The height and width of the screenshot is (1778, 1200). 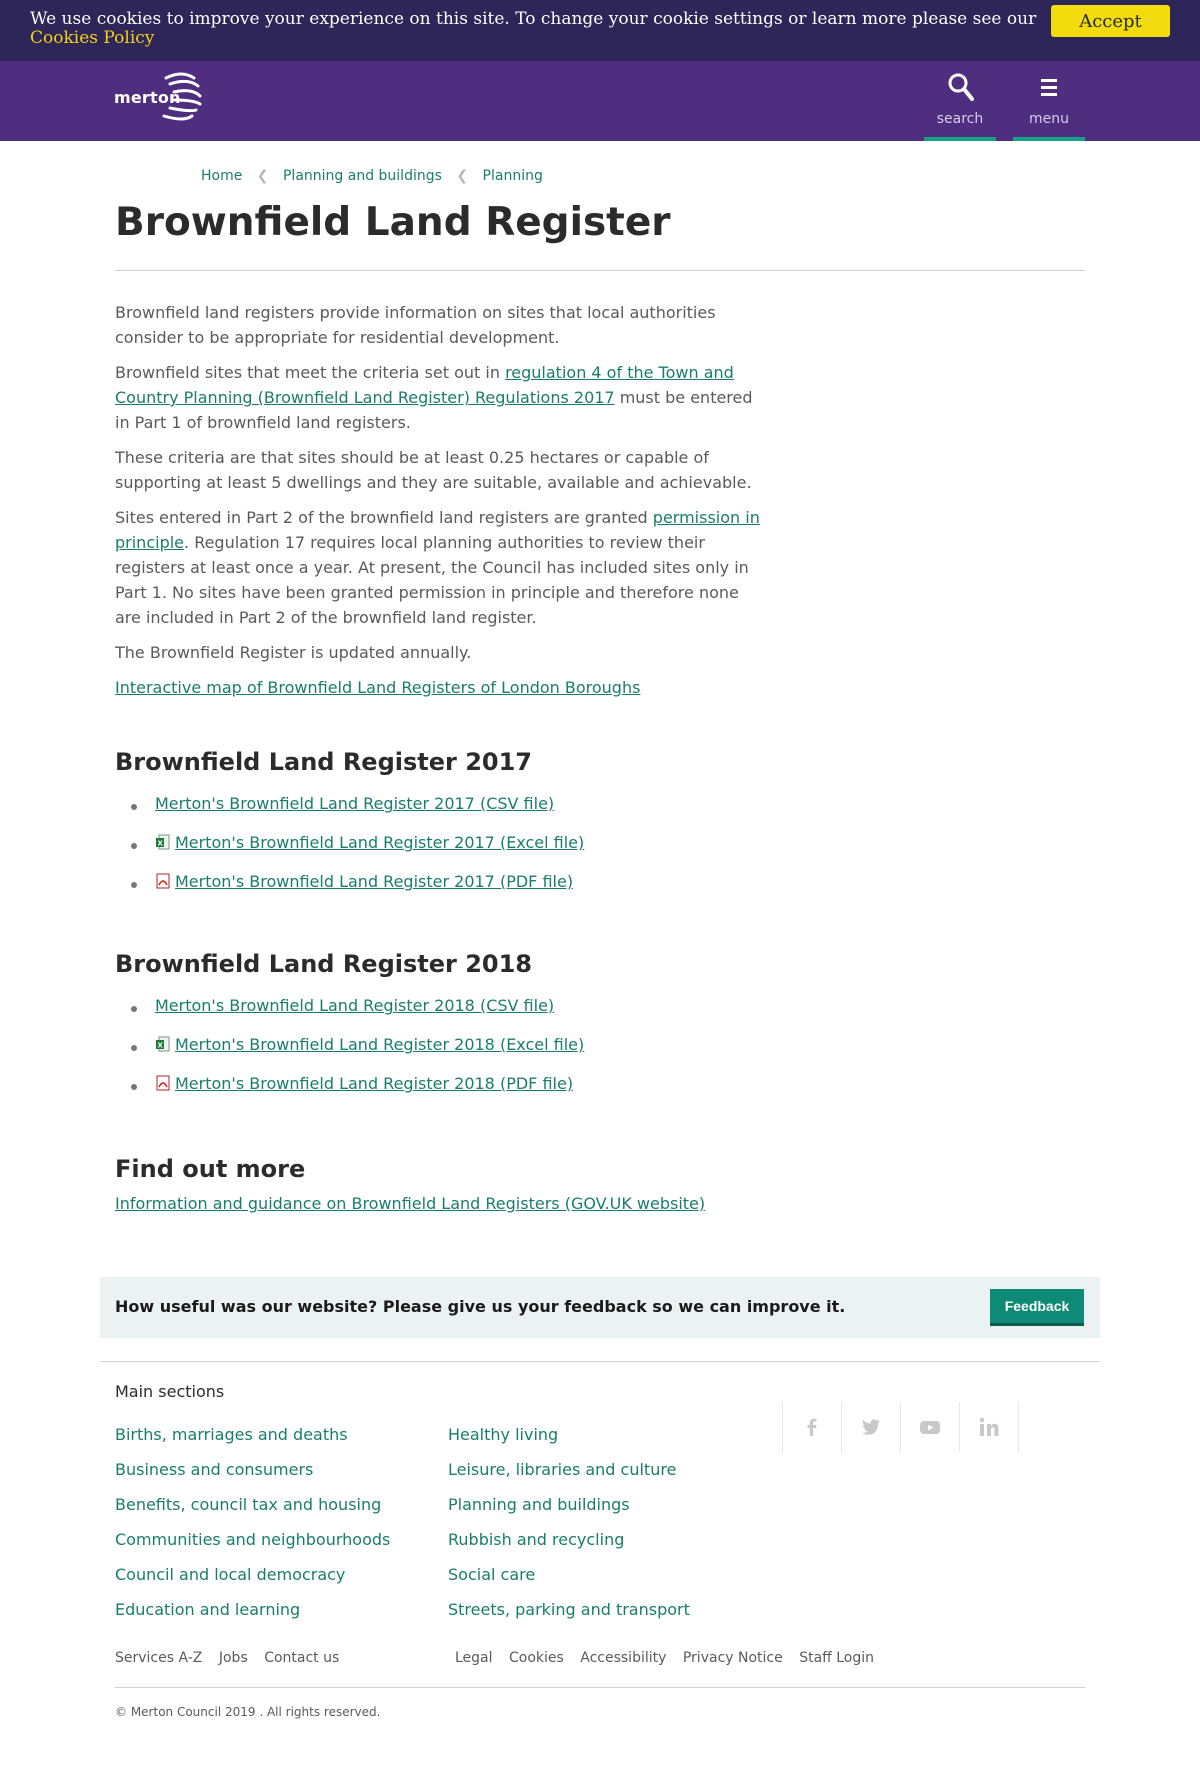 I want to click on privacy-notice-link: Privacy Notice, so click(x=733, y=1658).